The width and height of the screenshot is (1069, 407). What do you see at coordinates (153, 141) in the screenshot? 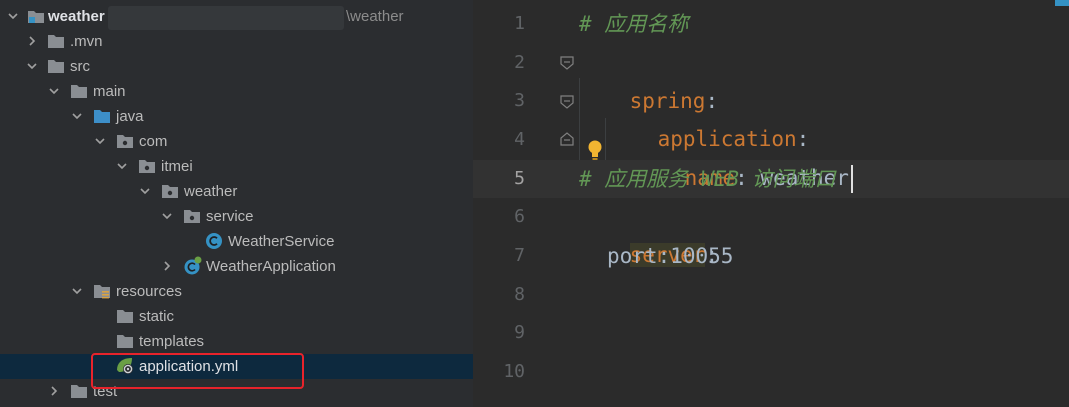
I see `tree-item-label: com` at bounding box center [153, 141].